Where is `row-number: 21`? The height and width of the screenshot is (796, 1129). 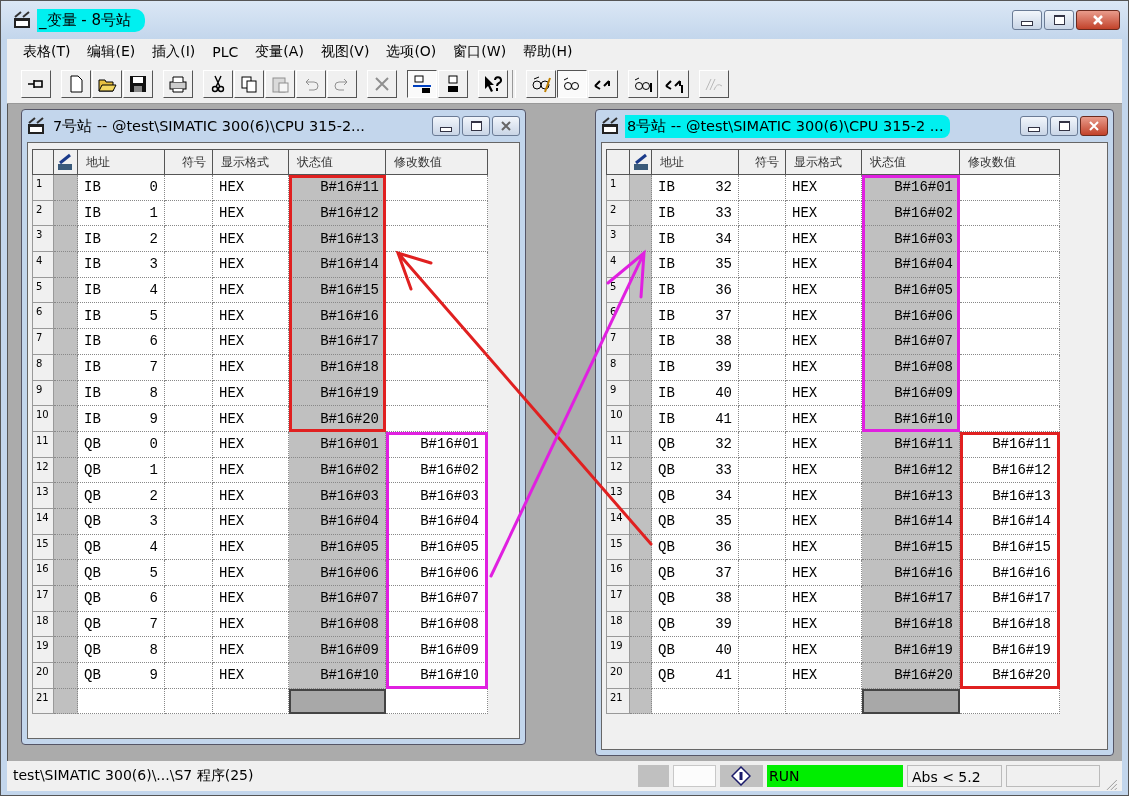
row-number: 21 is located at coordinates (618, 701).